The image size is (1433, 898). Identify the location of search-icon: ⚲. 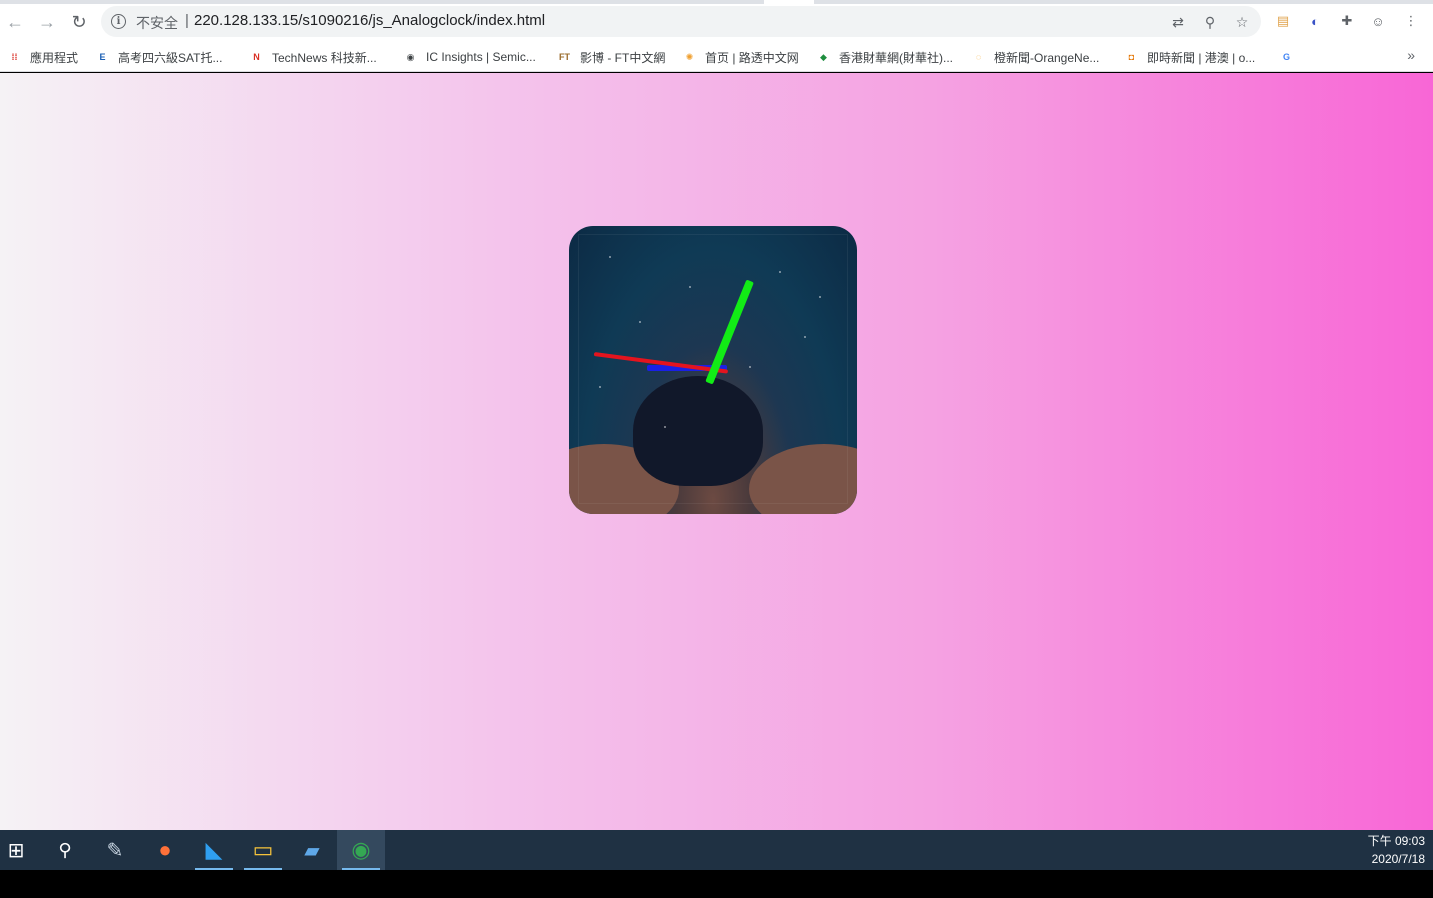
(65, 849).